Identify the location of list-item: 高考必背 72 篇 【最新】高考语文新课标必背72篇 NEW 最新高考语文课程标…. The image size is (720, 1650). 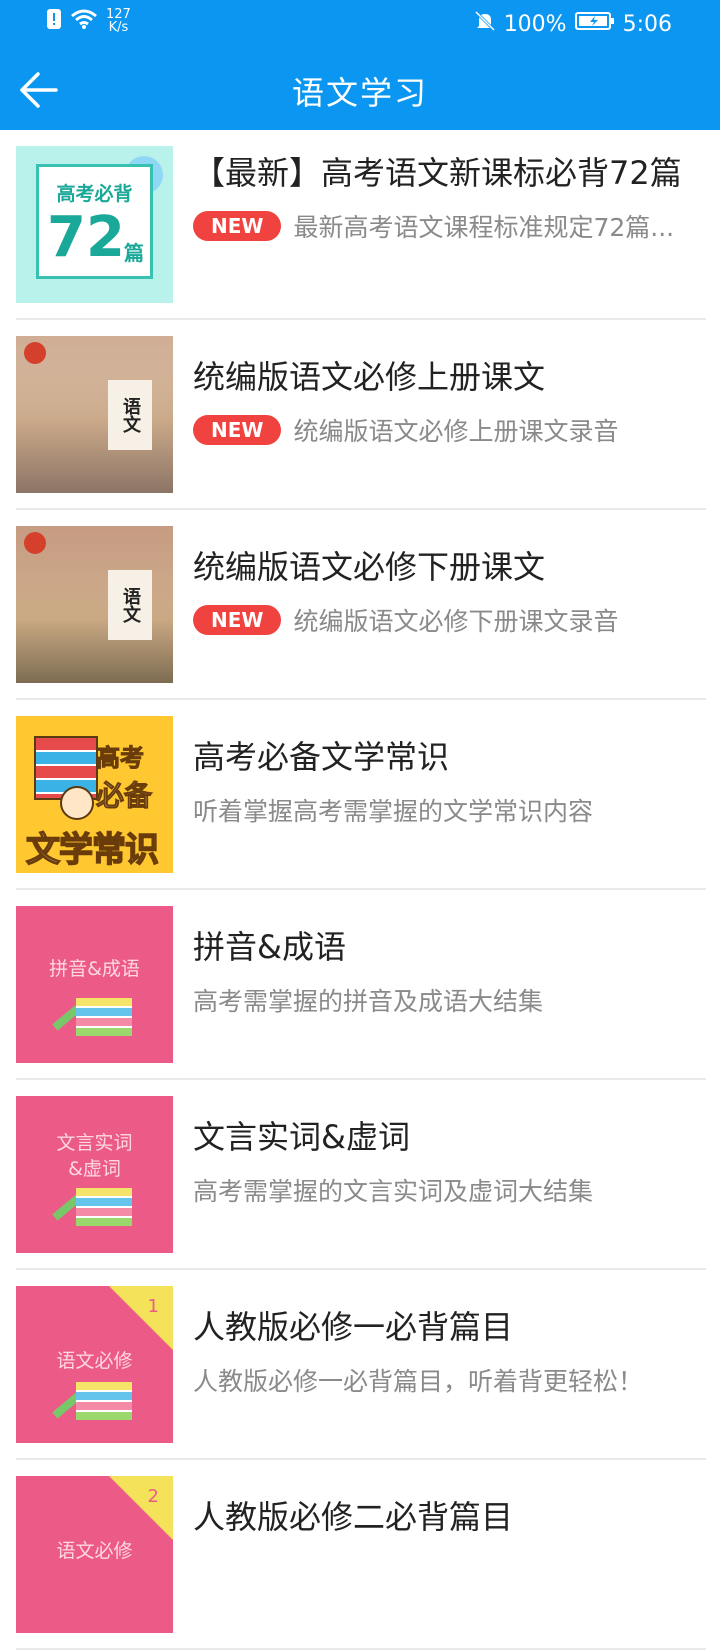
(360, 225).